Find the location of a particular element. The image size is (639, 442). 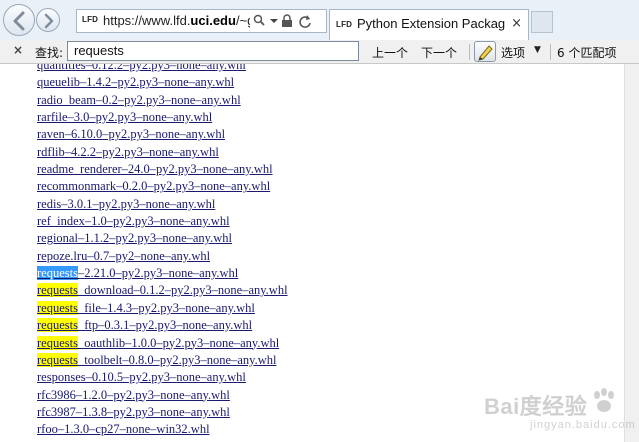

list-item: rfoo–1.3.0–cp27–none–win32.whl is located at coordinates (162, 429).